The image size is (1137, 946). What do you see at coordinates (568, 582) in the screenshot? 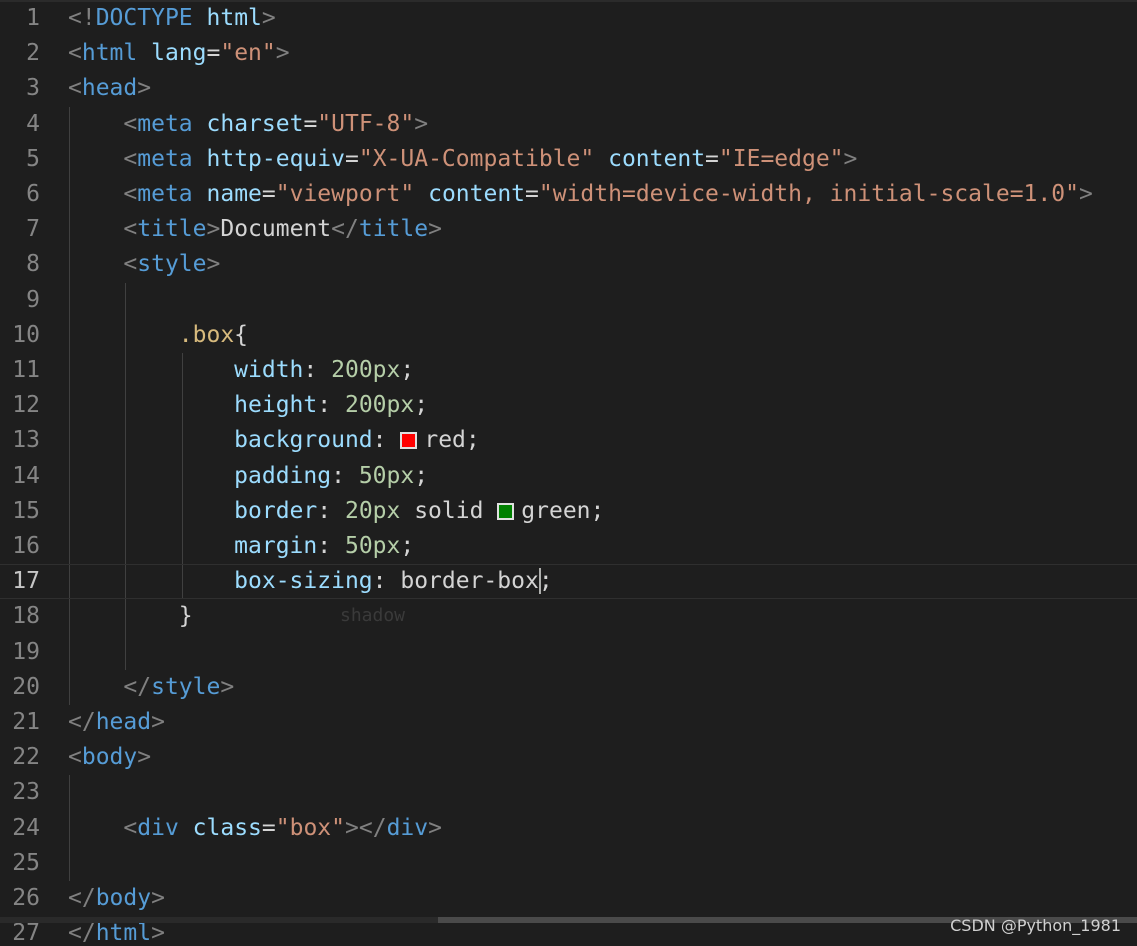
I see `code-line: 17 box-sizing: border-box;` at bounding box center [568, 582].